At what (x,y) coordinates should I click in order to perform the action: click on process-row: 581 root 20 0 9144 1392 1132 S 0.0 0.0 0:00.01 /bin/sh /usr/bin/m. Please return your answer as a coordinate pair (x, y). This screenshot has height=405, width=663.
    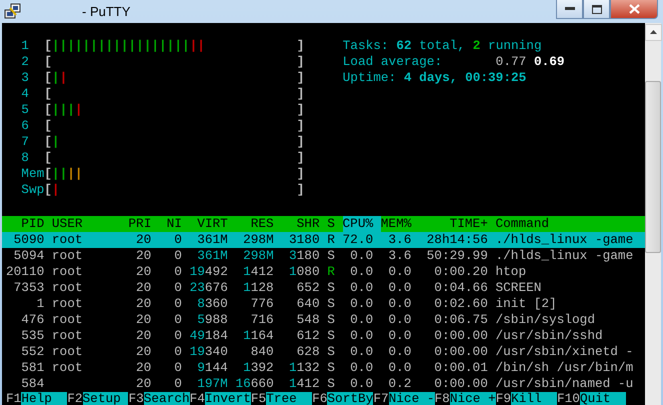
    Looking at the image, I should click on (323, 368).